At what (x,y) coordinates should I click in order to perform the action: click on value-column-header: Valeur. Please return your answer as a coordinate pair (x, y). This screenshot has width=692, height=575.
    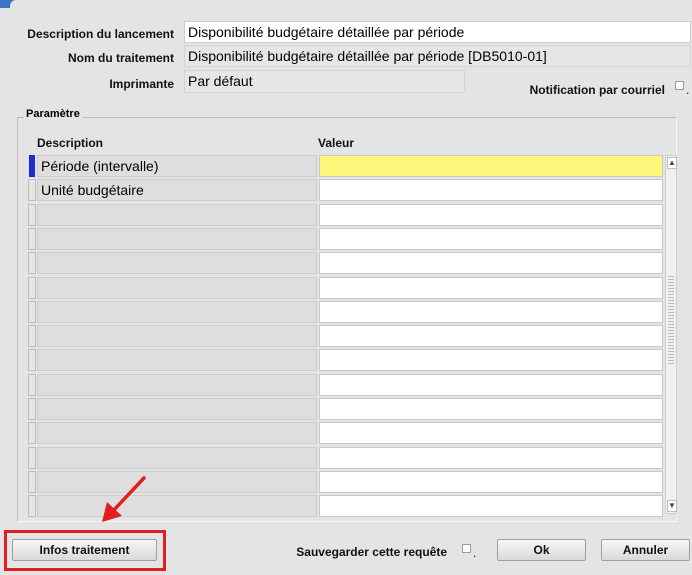
    Looking at the image, I should click on (336, 143).